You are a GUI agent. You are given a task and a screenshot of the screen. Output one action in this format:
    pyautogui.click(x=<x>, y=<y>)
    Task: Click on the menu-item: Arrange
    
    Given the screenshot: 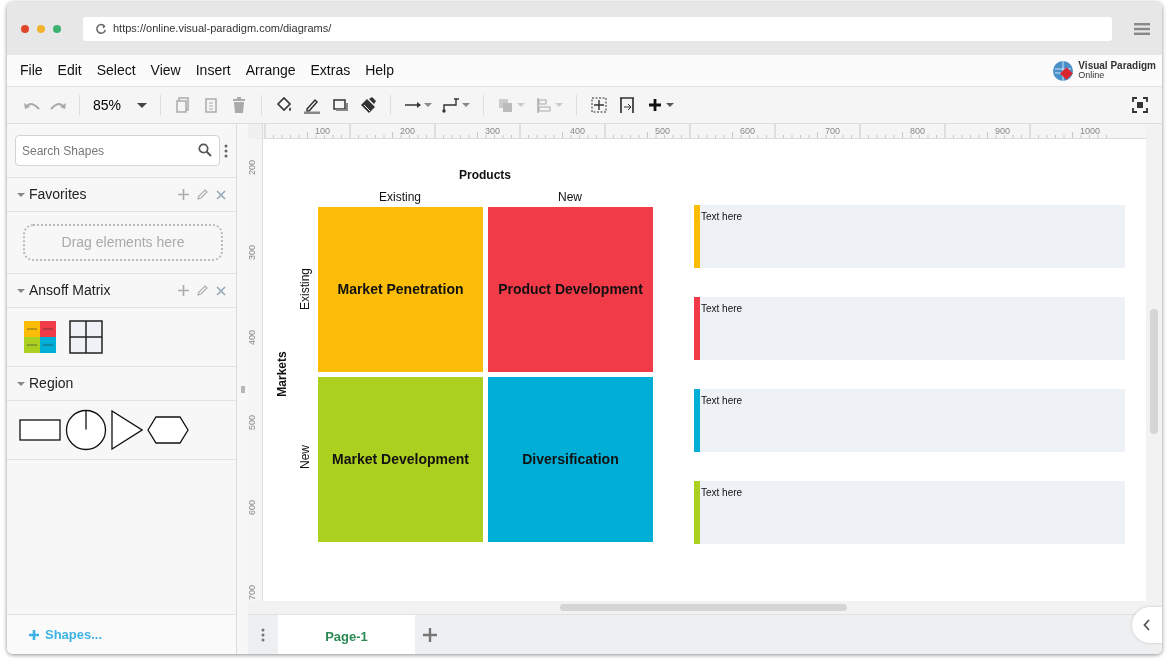 What is the action you would take?
    pyautogui.click(x=270, y=70)
    